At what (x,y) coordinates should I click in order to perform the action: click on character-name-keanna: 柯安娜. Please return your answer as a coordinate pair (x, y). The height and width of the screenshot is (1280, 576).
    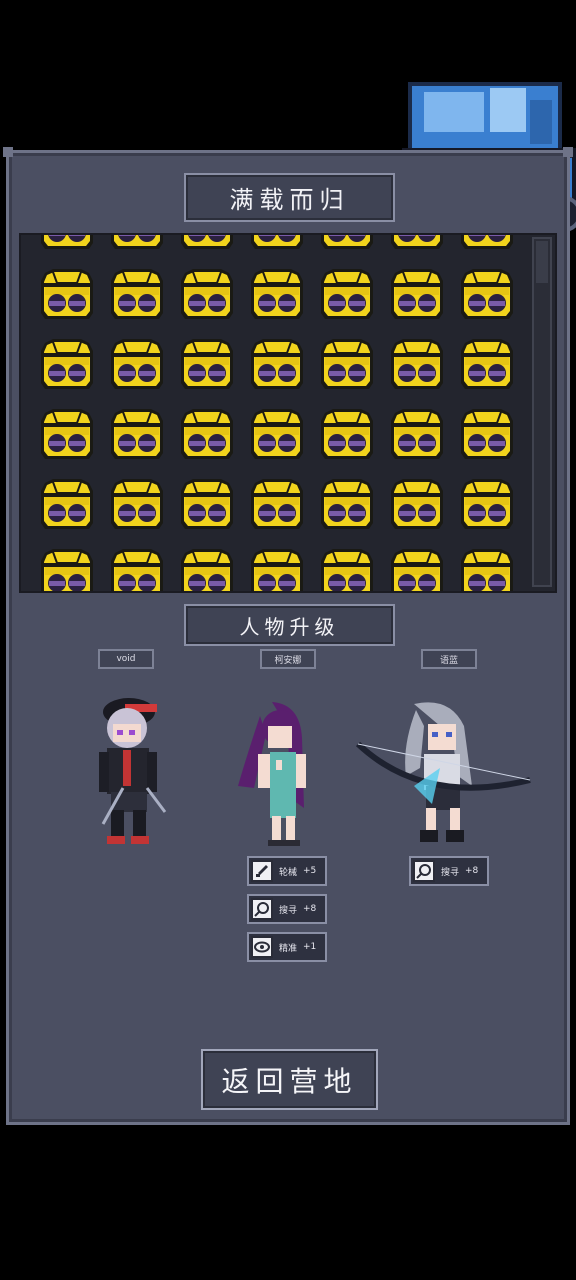
    Looking at the image, I should click on (288, 659).